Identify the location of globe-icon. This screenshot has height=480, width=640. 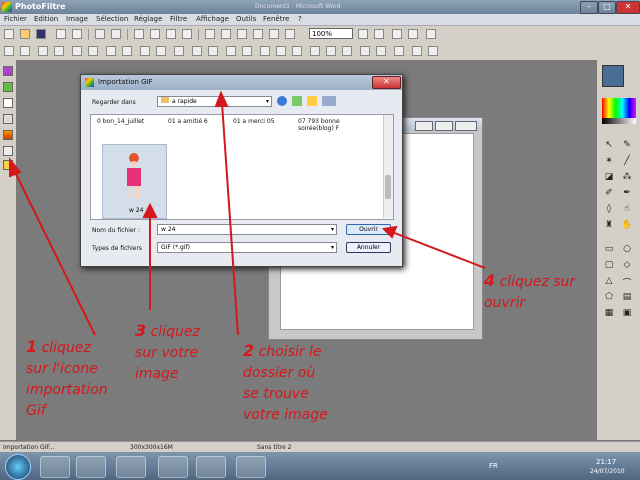
(8, 87).